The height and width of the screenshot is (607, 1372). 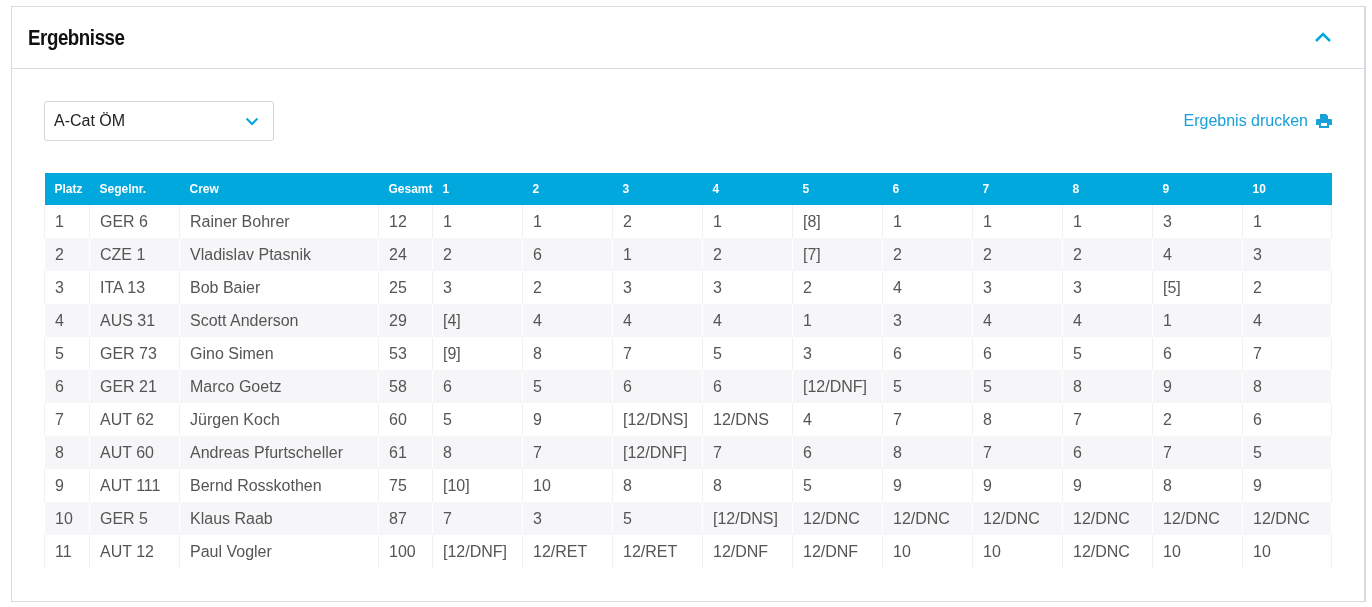 I want to click on column-header: 3, so click(x=657, y=189).